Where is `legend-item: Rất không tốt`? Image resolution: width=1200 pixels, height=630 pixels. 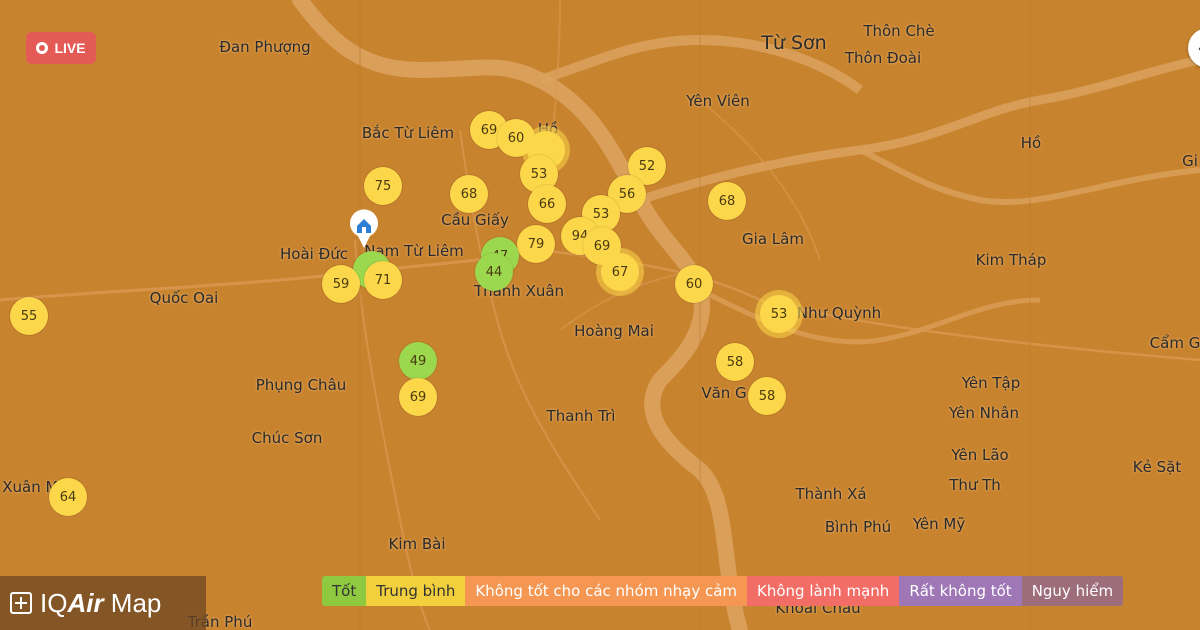 legend-item: Rất không tốt is located at coordinates (960, 591).